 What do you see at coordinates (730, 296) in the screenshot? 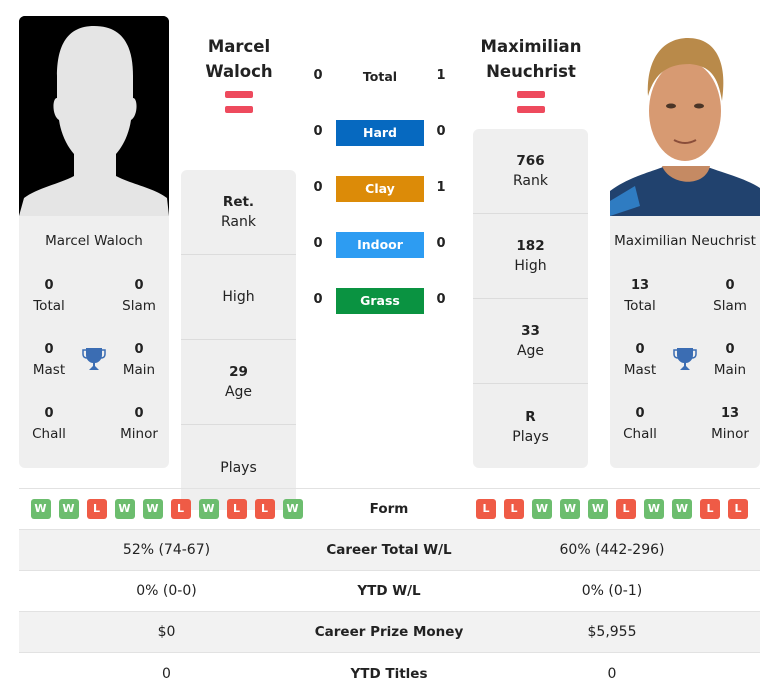
I see `player2-slam-titles: 0 Slam` at bounding box center [730, 296].